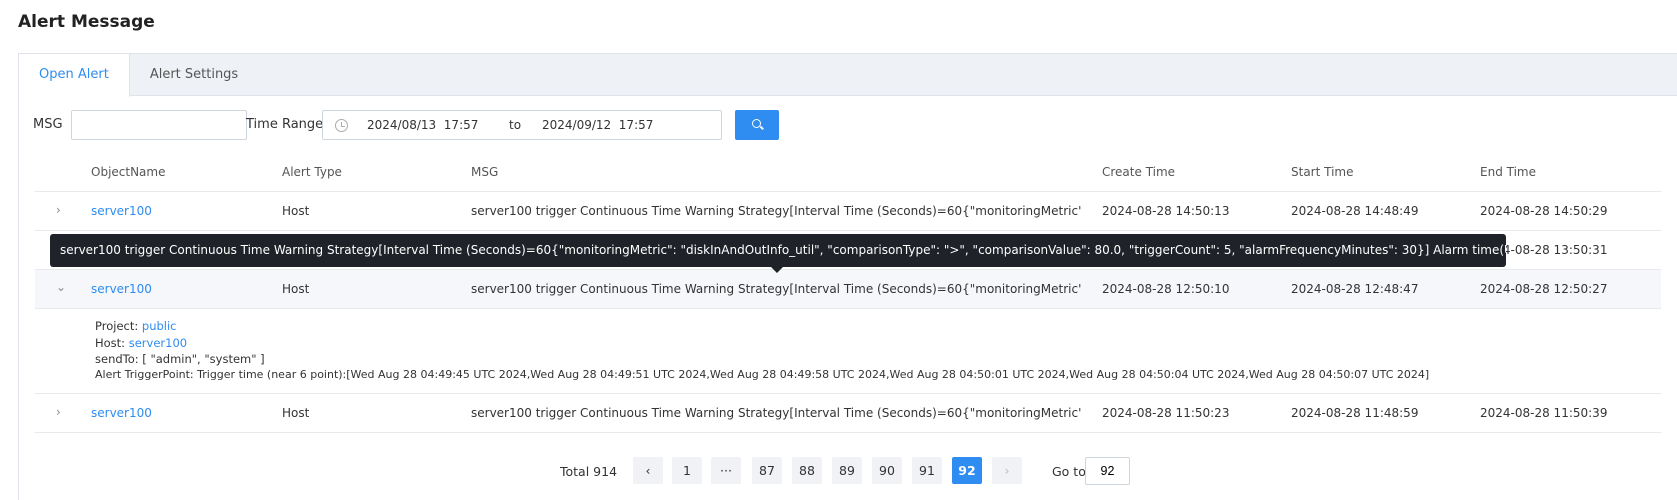 The width and height of the screenshot is (1677, 500). Describe the element at coordinates (423, 125) in the screenshot. I see `range-start: 2024/08/13 17:57` at that location.